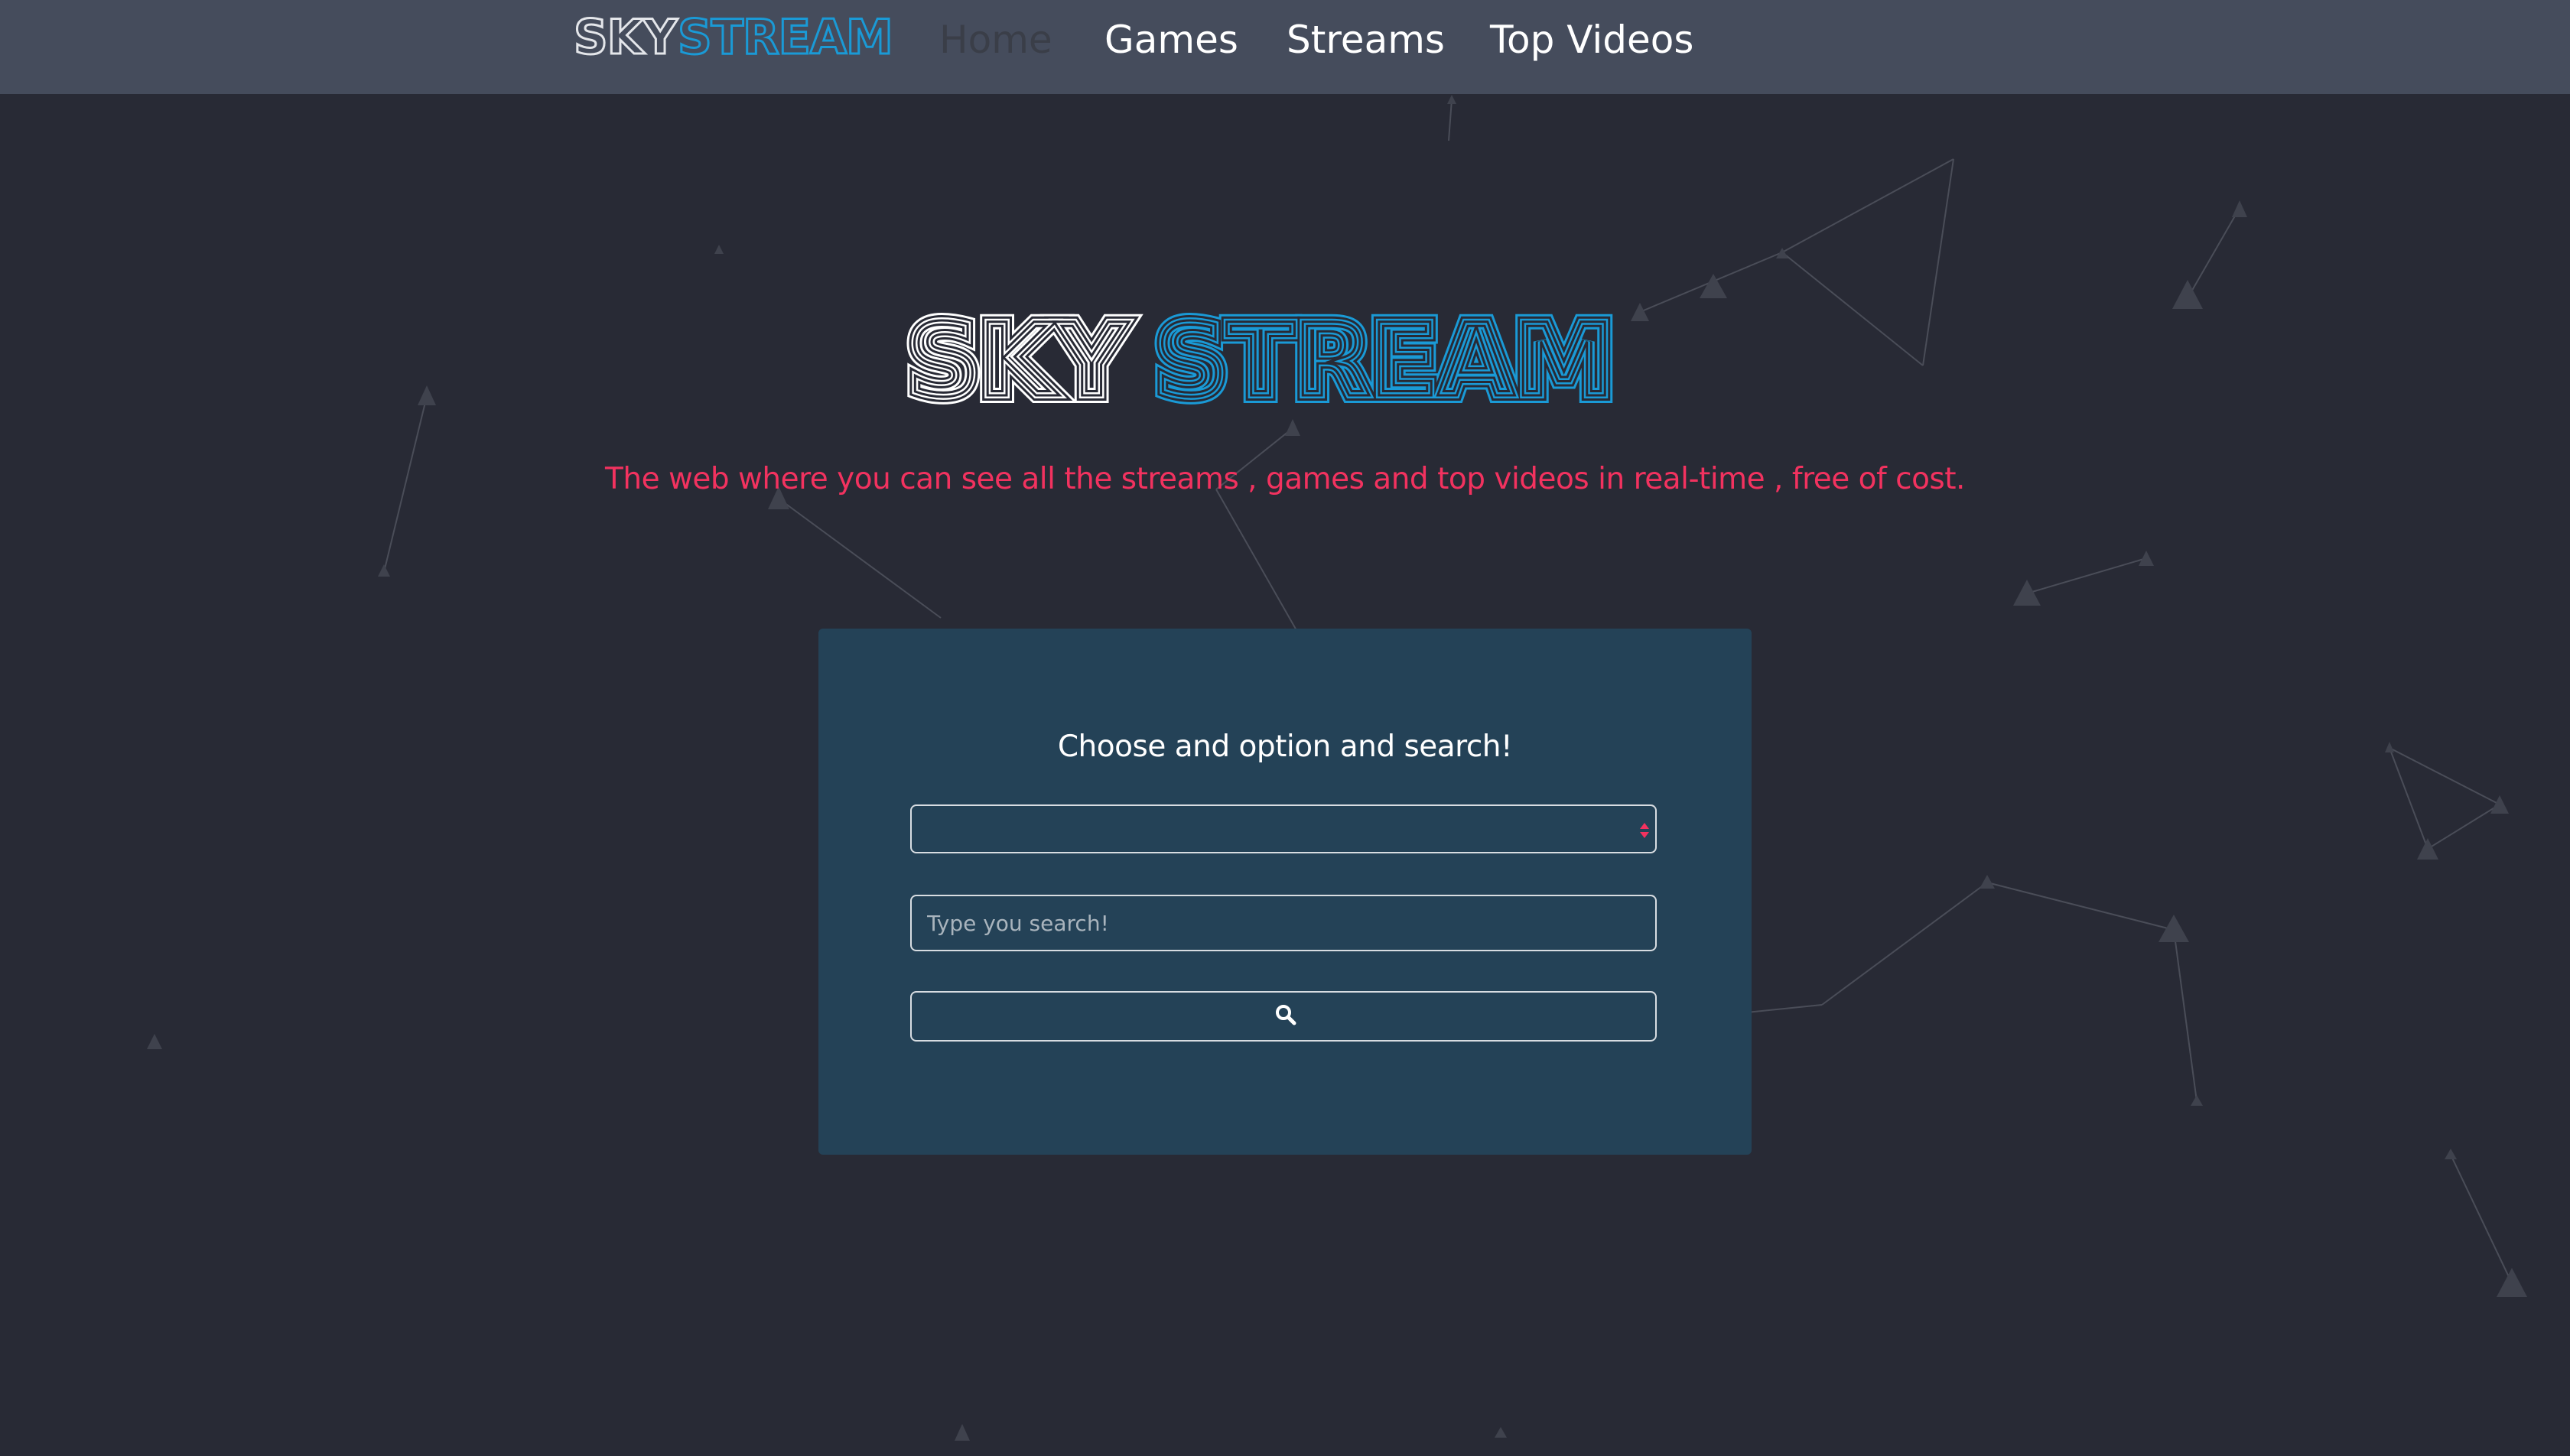 This screenshot has height=1456, width=2570. Describe the element at coordinates (785, 37) in the screenshot. I see `nav-logo-stream: STREAM` at that location.